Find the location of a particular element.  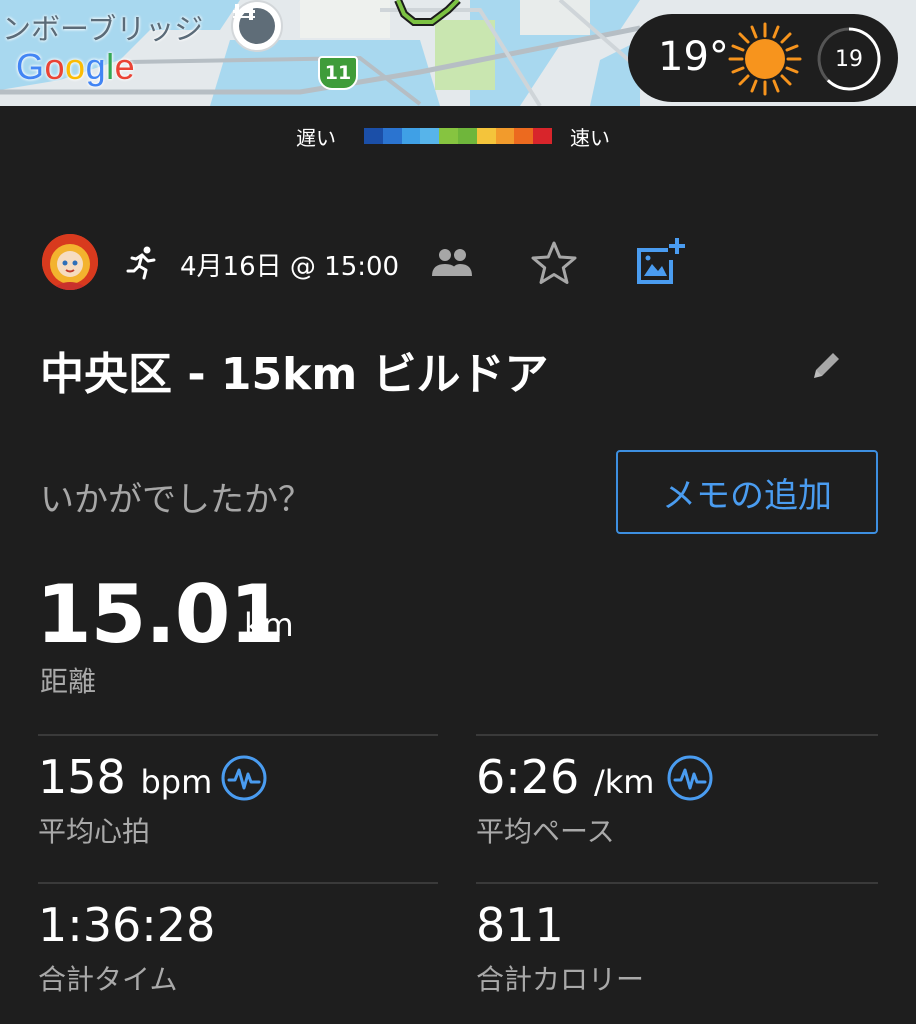

avg-pace-label: 平均ペース is located at coordinates (545, 831).